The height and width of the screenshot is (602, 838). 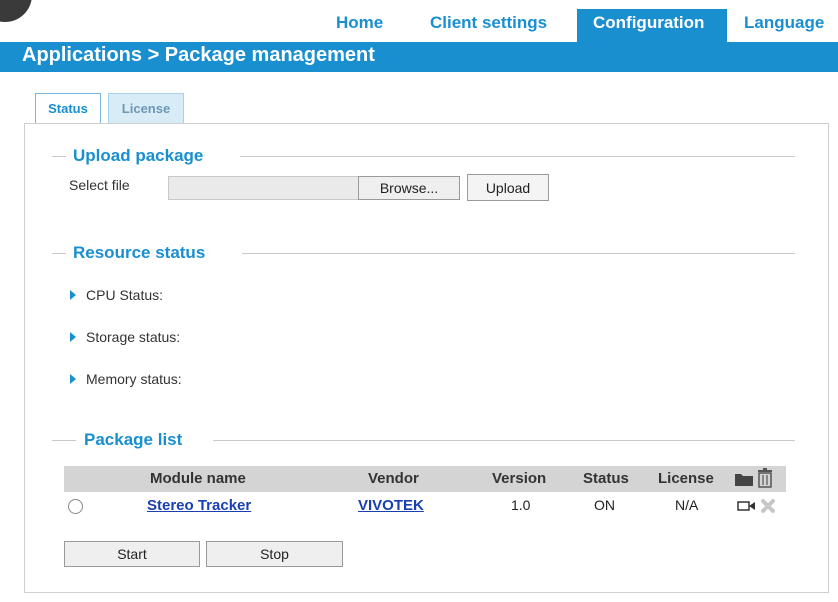 I want to click on column-status: Status, so click(x=606, y=478).